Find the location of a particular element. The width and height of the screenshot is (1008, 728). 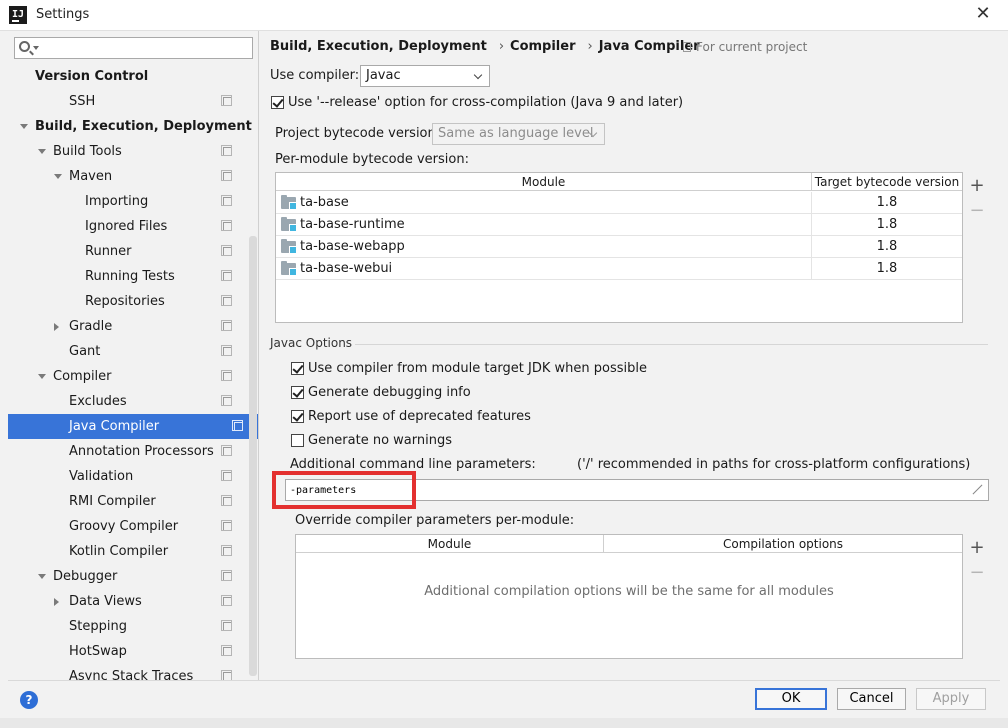

tree-item: Running Tests is located at coordinates (128, 276).